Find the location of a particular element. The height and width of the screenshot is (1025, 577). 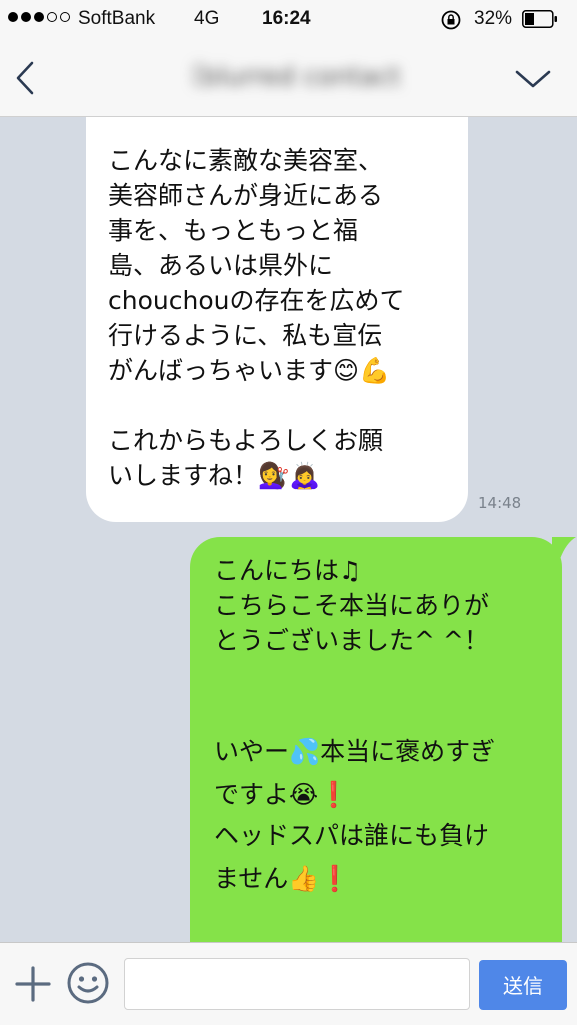

message-input is located at coordinates (297, 984).